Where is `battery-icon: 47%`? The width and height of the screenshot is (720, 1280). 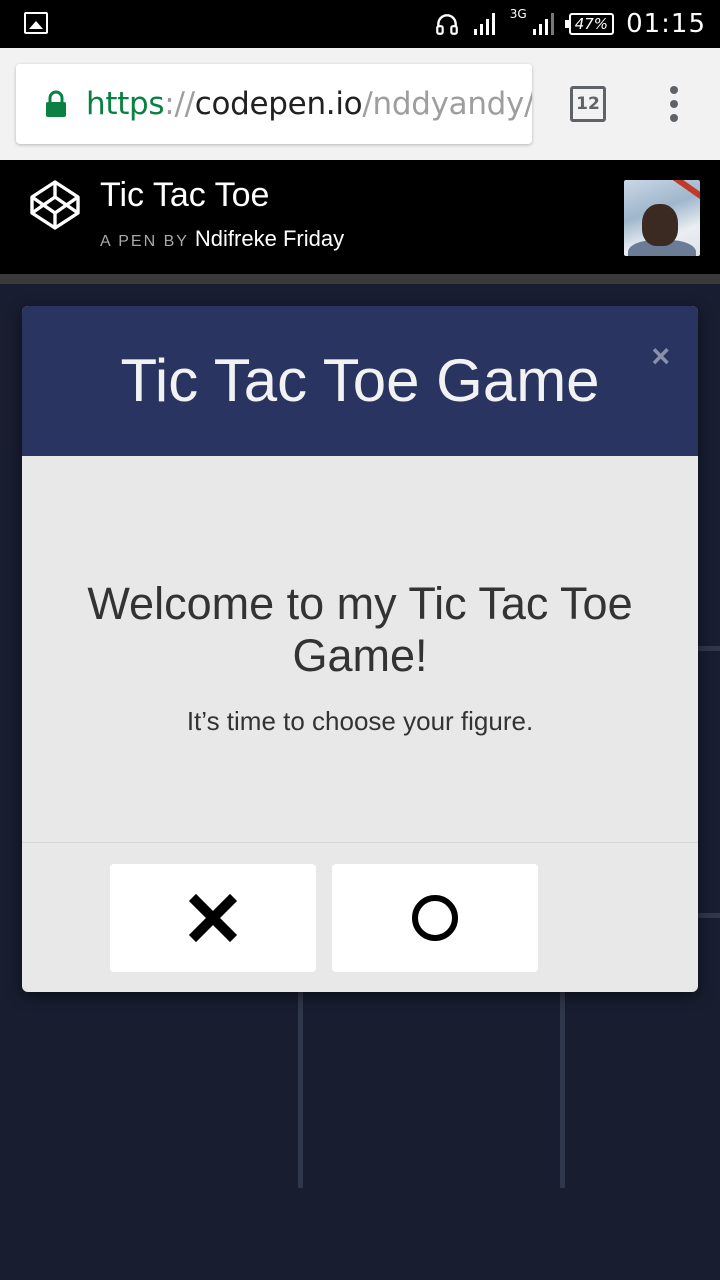 battery-icon: 47% is located at coordinates (589, 24).